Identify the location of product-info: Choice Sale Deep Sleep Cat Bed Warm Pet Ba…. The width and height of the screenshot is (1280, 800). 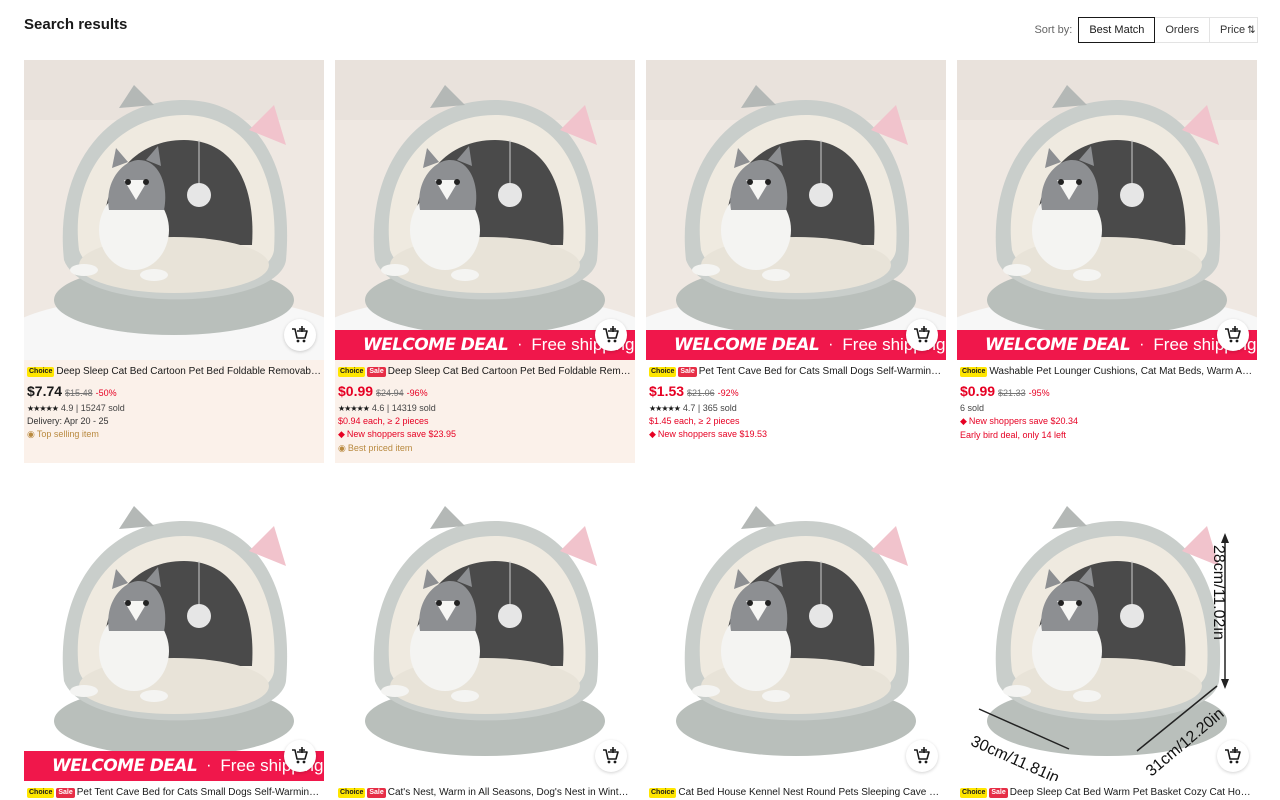
(1107, 790).